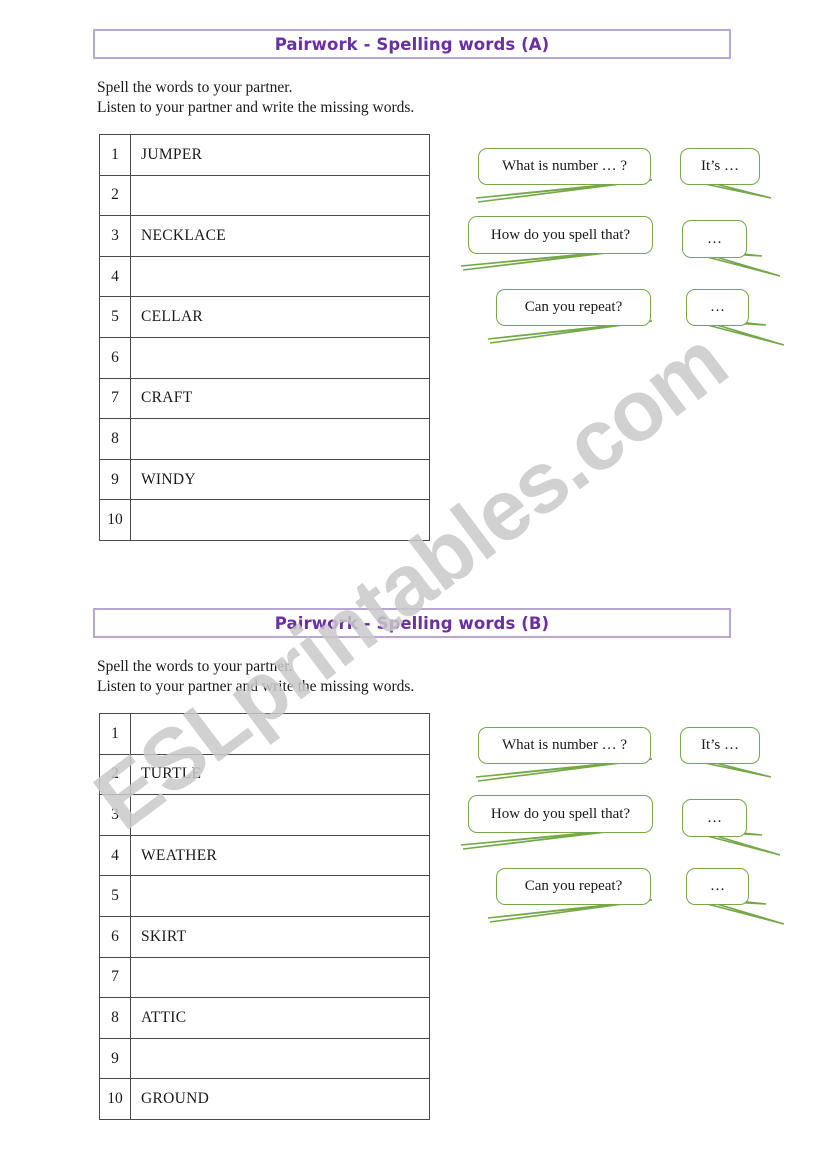 This screenshot has width=821, height=1161. I want to click on table-row: 10, so click(264, 520).